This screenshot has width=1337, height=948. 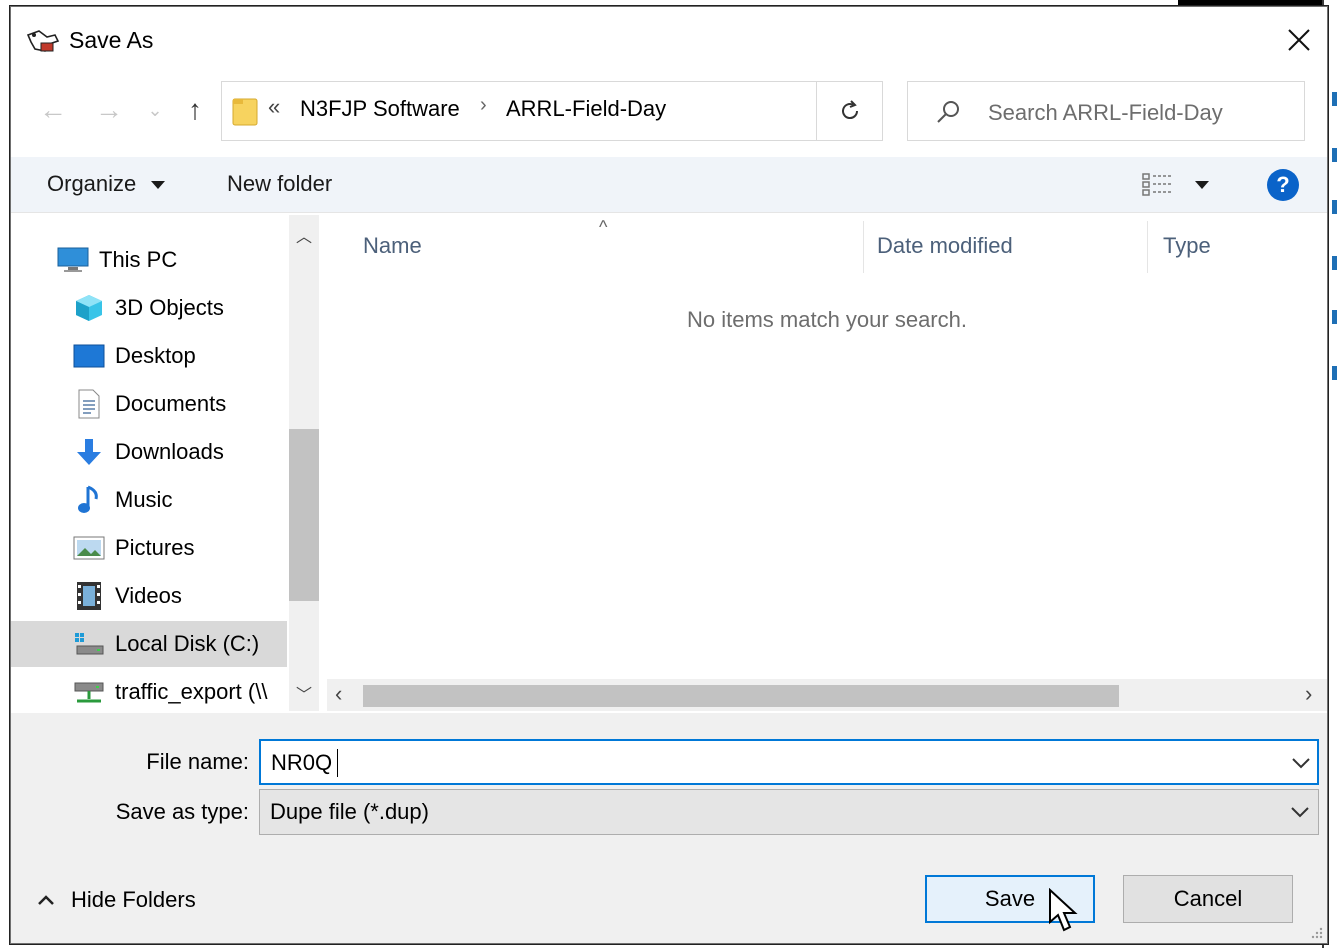 I want to click on sidebar-item-downloads: Downloads, so click(x=149, y=452).